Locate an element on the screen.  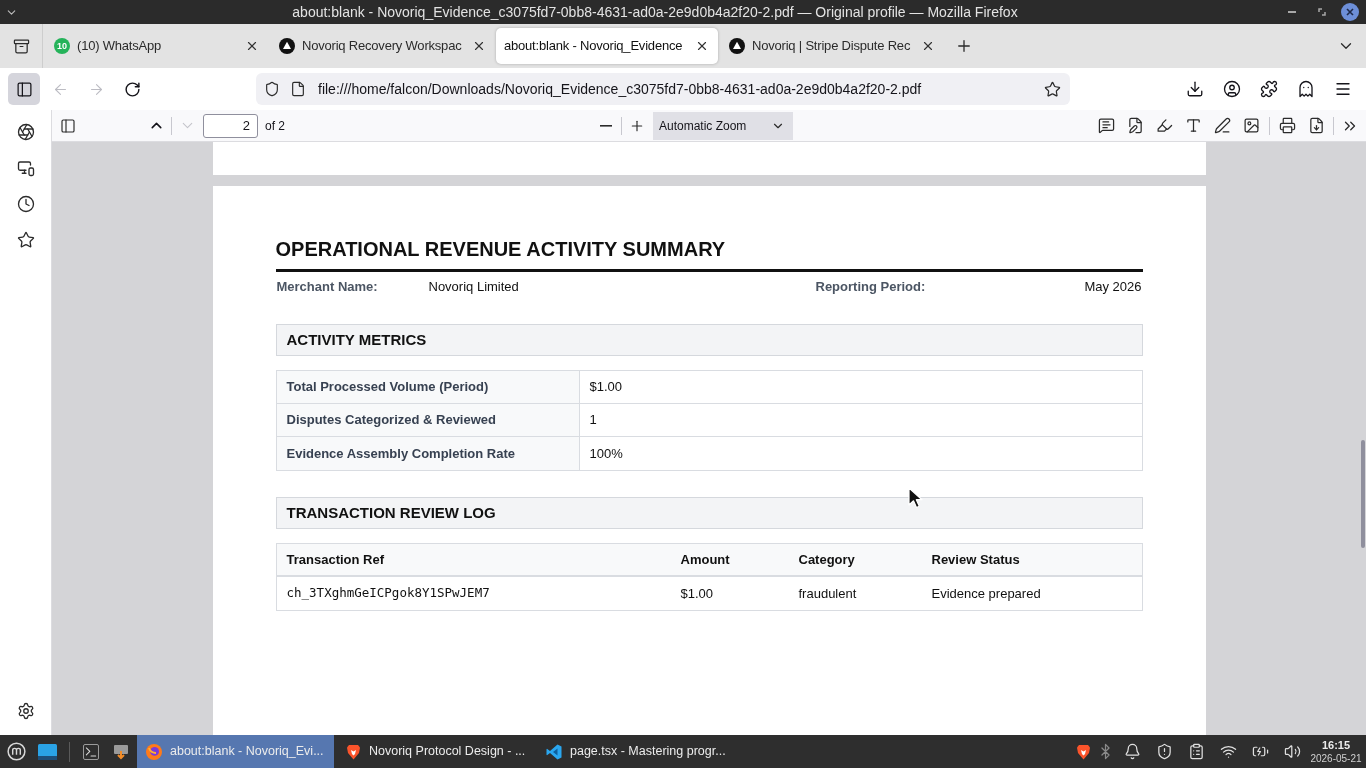
shield-icon is located at coordinates (272, 89).